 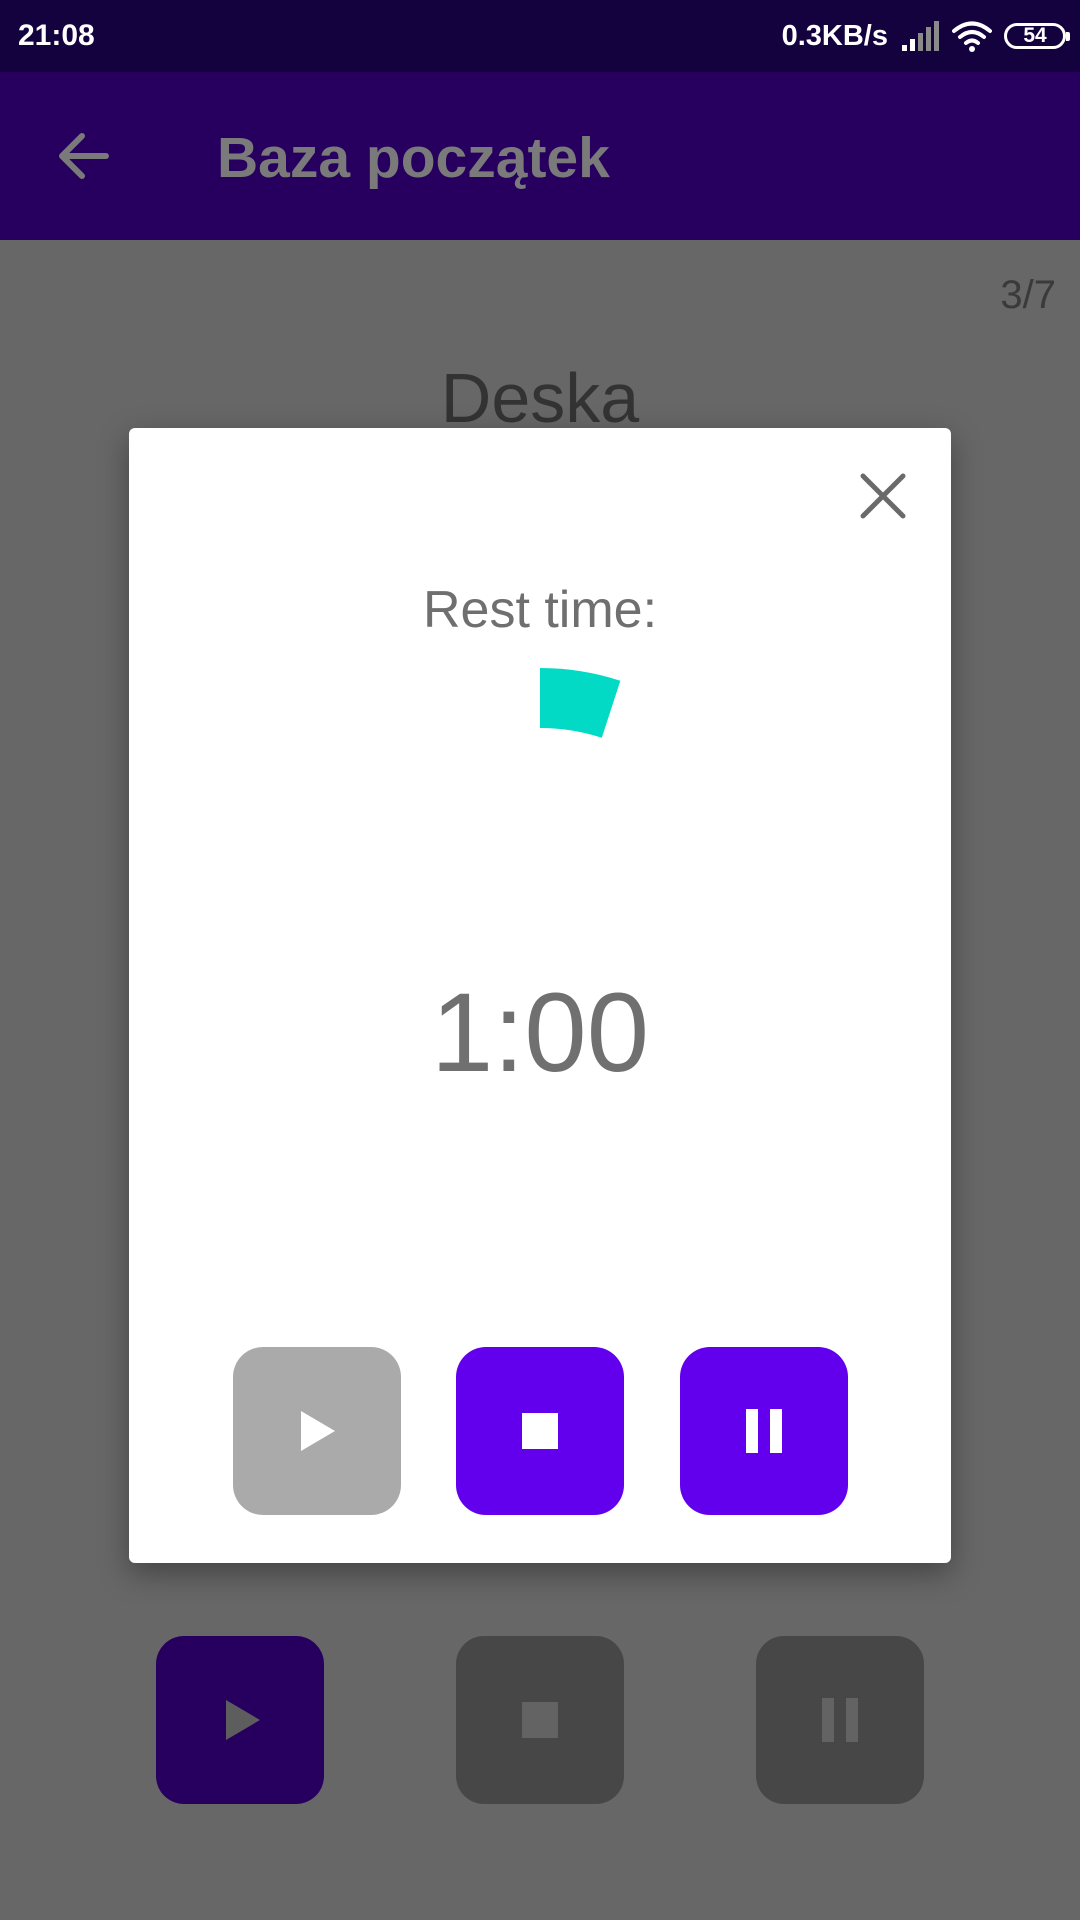 I want to click on app-toolbar: Baza początek, so click(x=540, y=156).